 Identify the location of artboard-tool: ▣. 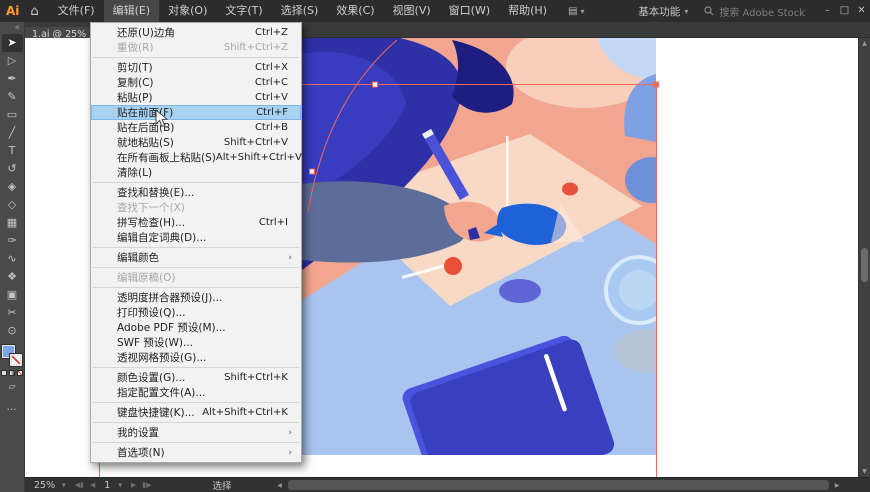
(12, 295).